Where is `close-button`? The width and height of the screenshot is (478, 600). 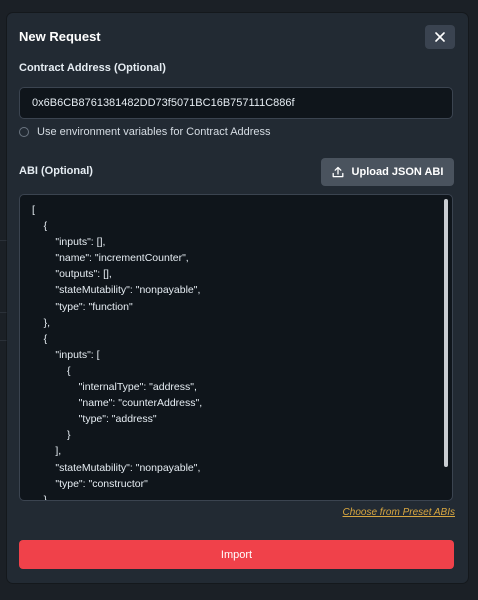
close-button is located at coordinates (440, 37).